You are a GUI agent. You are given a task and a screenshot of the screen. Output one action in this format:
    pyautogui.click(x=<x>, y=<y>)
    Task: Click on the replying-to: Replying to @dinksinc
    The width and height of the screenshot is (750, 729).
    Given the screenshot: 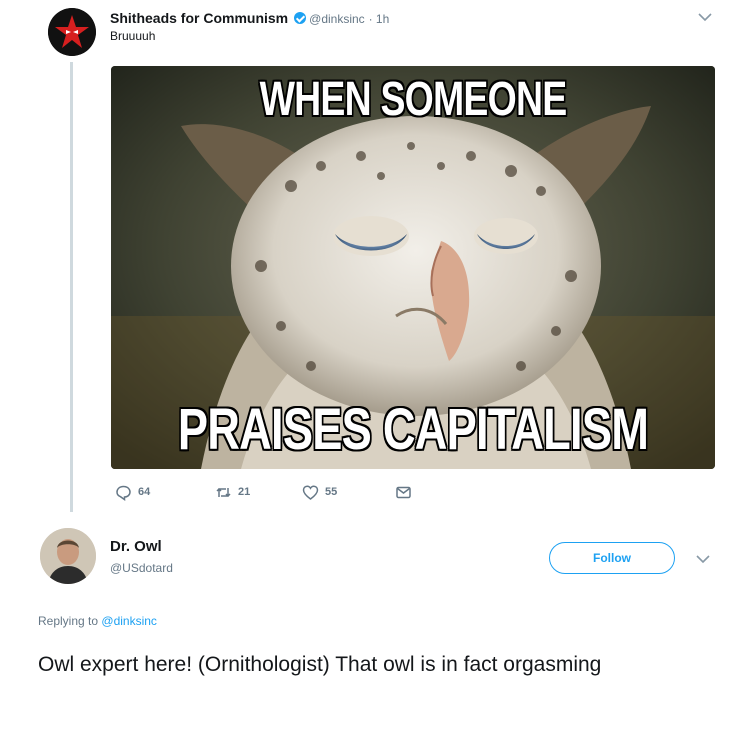 What is the action you would take?
    pyautogui.click(x=97, y=621)
    